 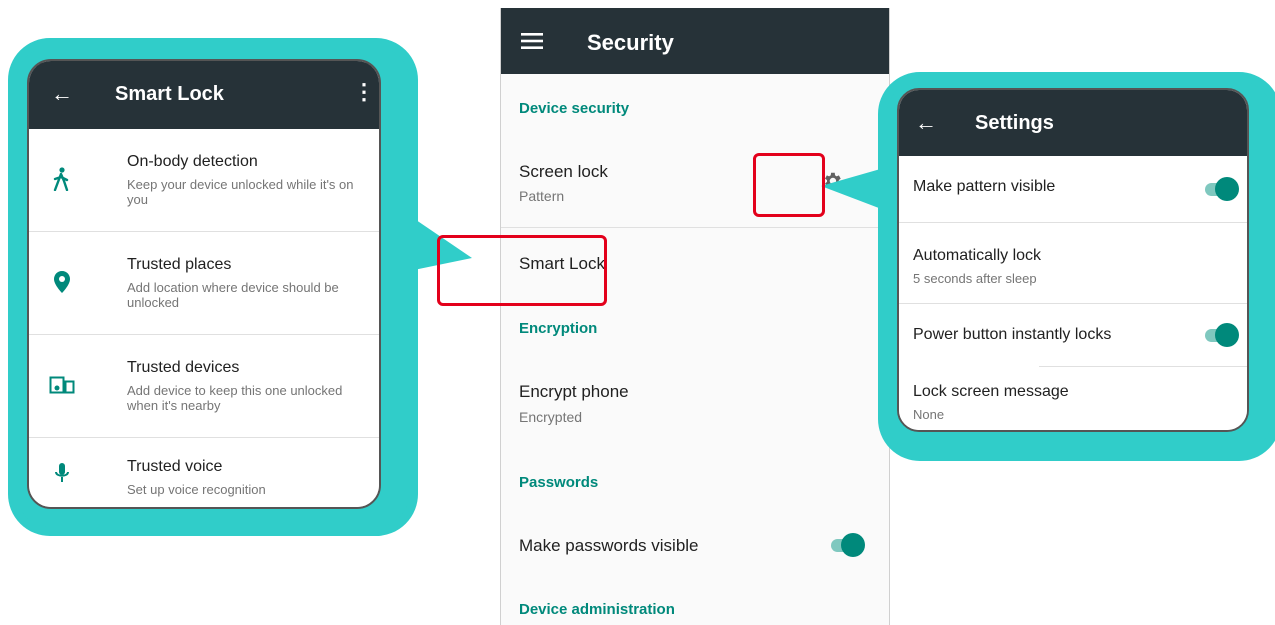 I want to click on item-title: Power button instantly locks, so click(x=1012, y=334).